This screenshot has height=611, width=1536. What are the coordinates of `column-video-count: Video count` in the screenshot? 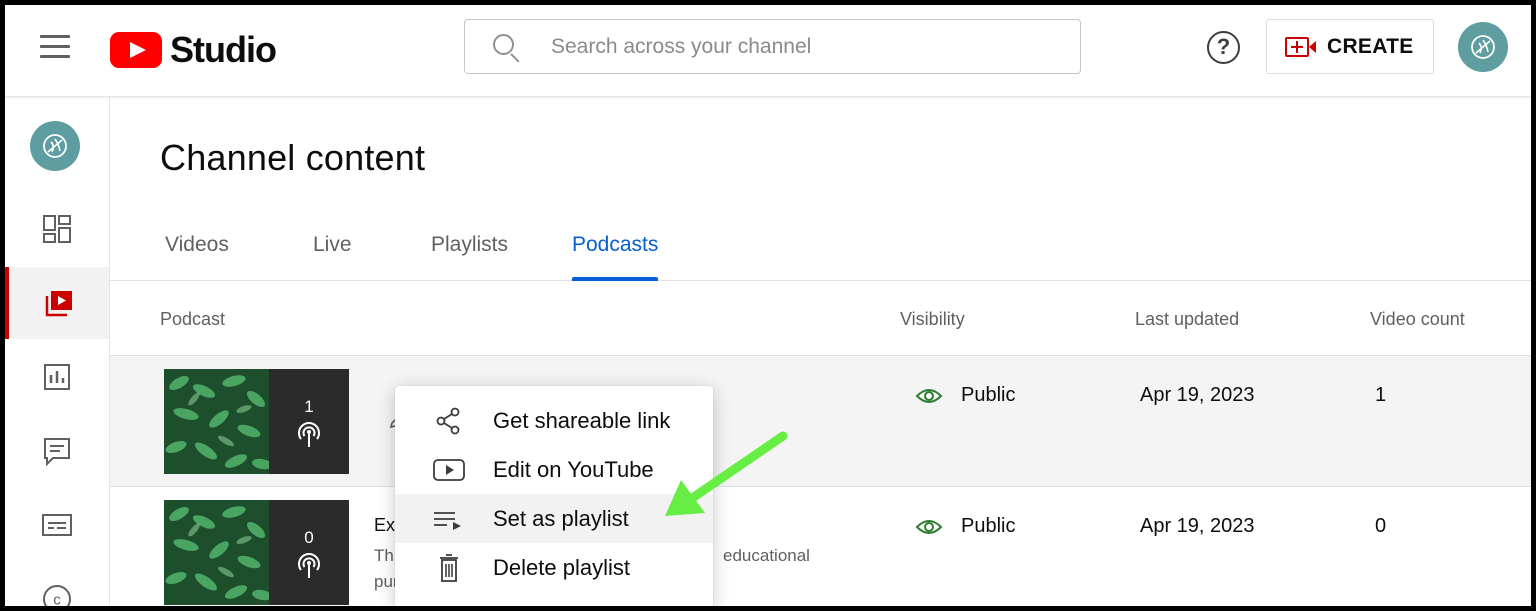 It's located at (1417, 319).